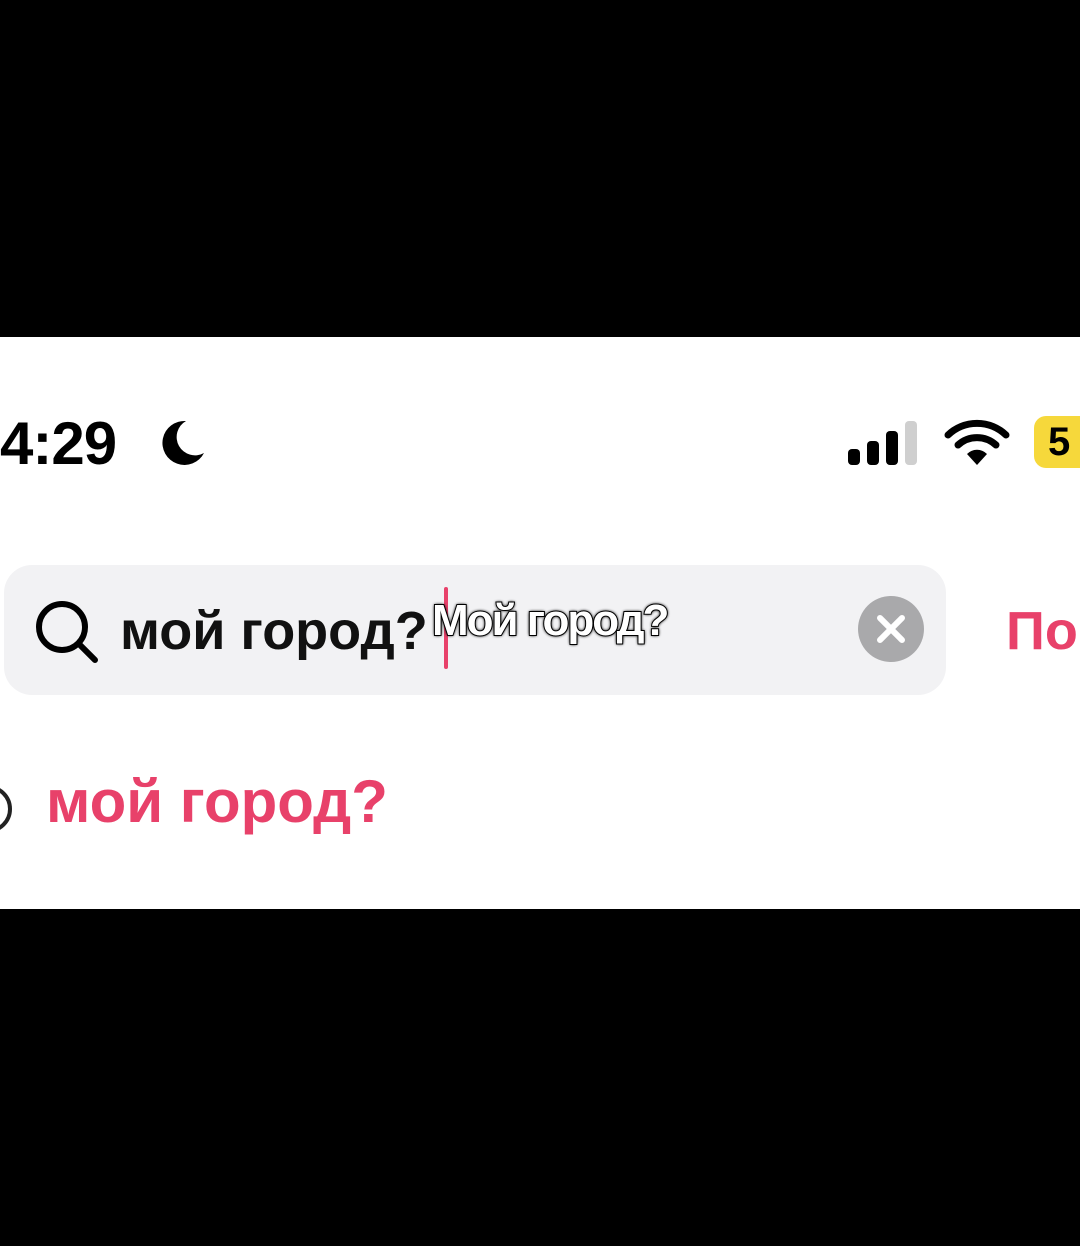  I want to click on search-input: мой город?, so click(274, 631).